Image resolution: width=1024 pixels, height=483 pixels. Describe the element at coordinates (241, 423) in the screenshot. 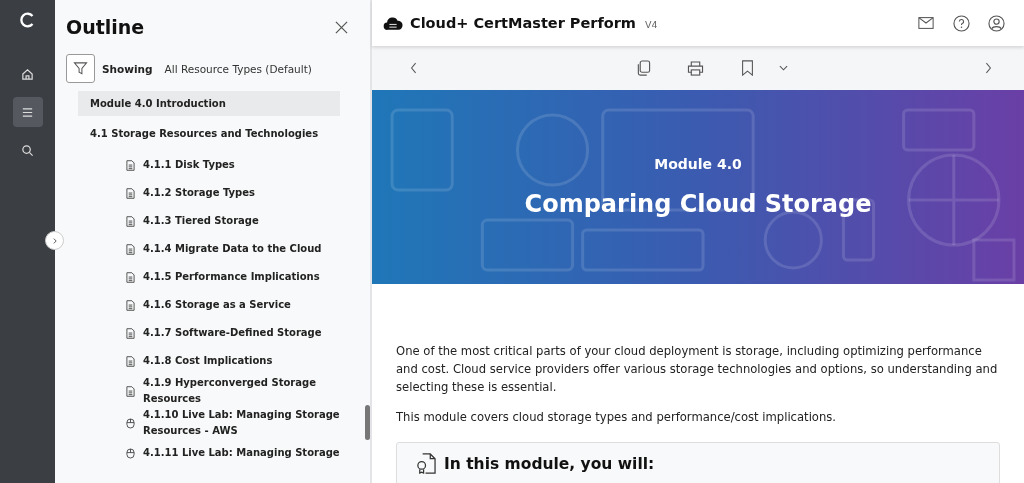

I see `outline-item: 4.1.10 Live Lab: Managing Storage Resources - AWS` at that location.